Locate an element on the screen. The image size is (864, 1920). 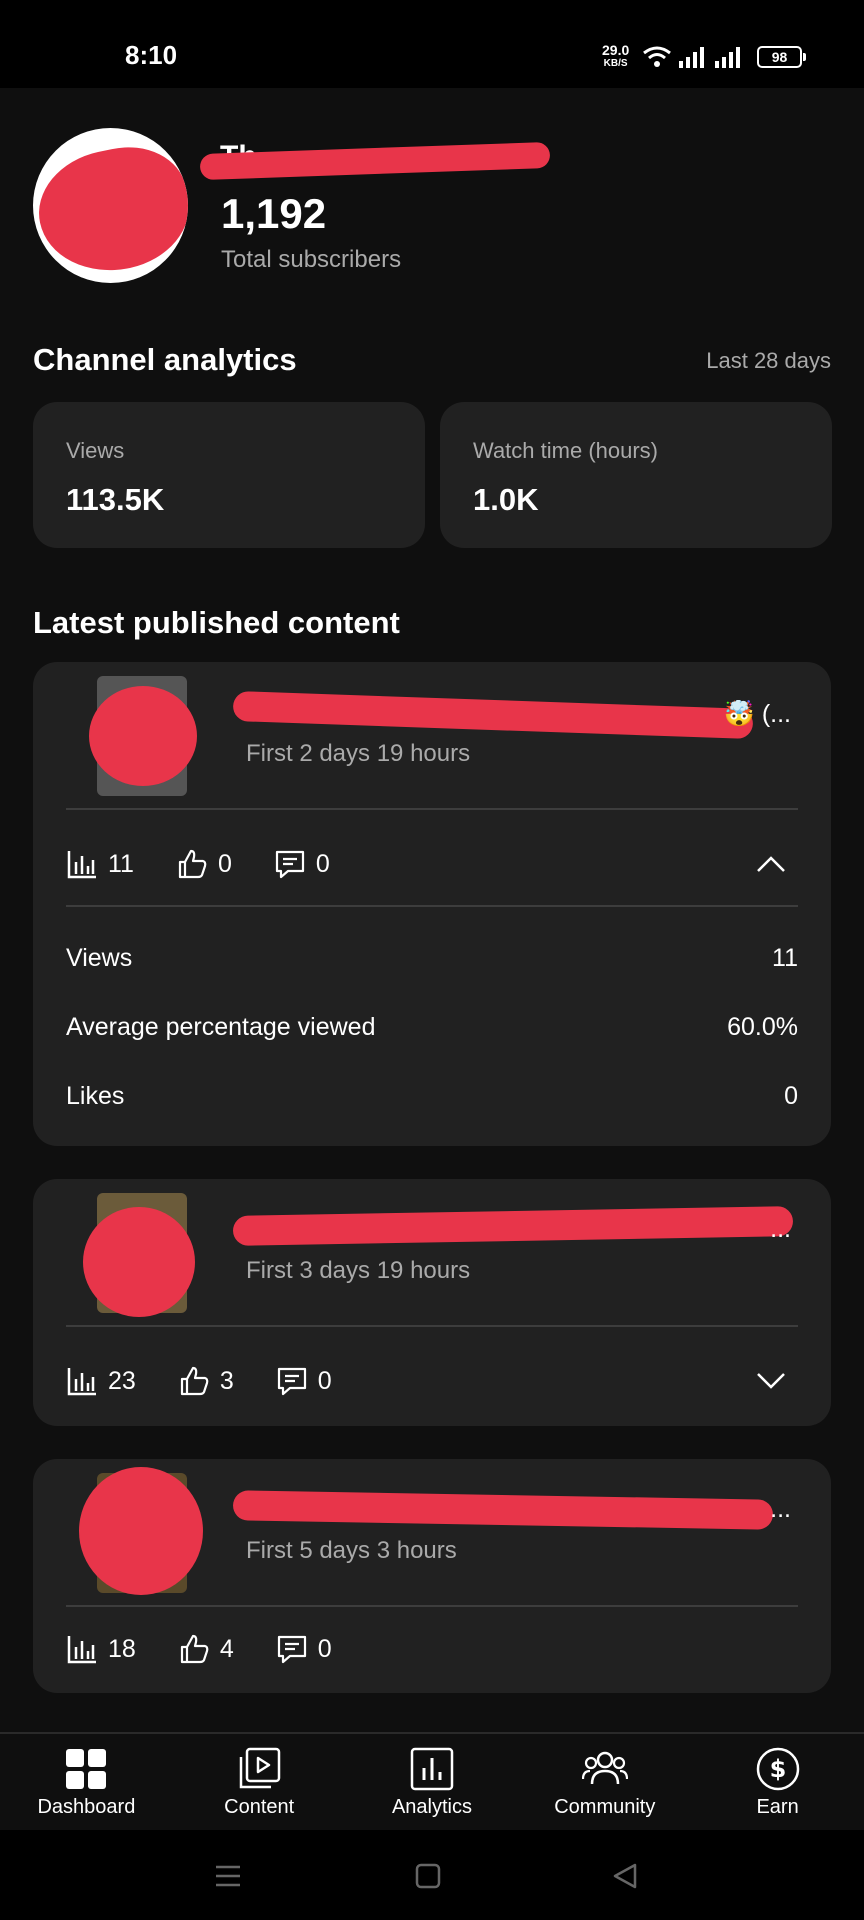
network-rate: 29.0 KB/S is located at coordinates (616, 56).